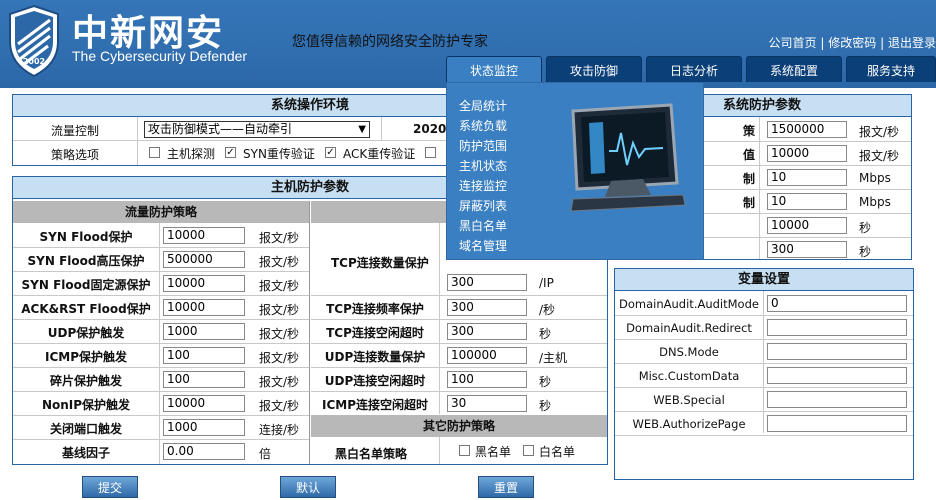 The width and height of the screenshot is (936, 500). What do you see at coordinates (793, 43) in the screenshot?
I see `link-home: 公司首页` at bounding box center [793, 43].